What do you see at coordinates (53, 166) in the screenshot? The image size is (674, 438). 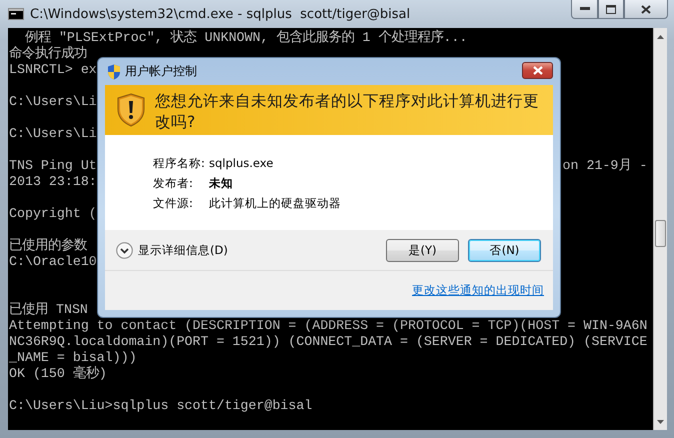 I see `console-line: TNS Ping Ut` at bounding box center [53, 166].